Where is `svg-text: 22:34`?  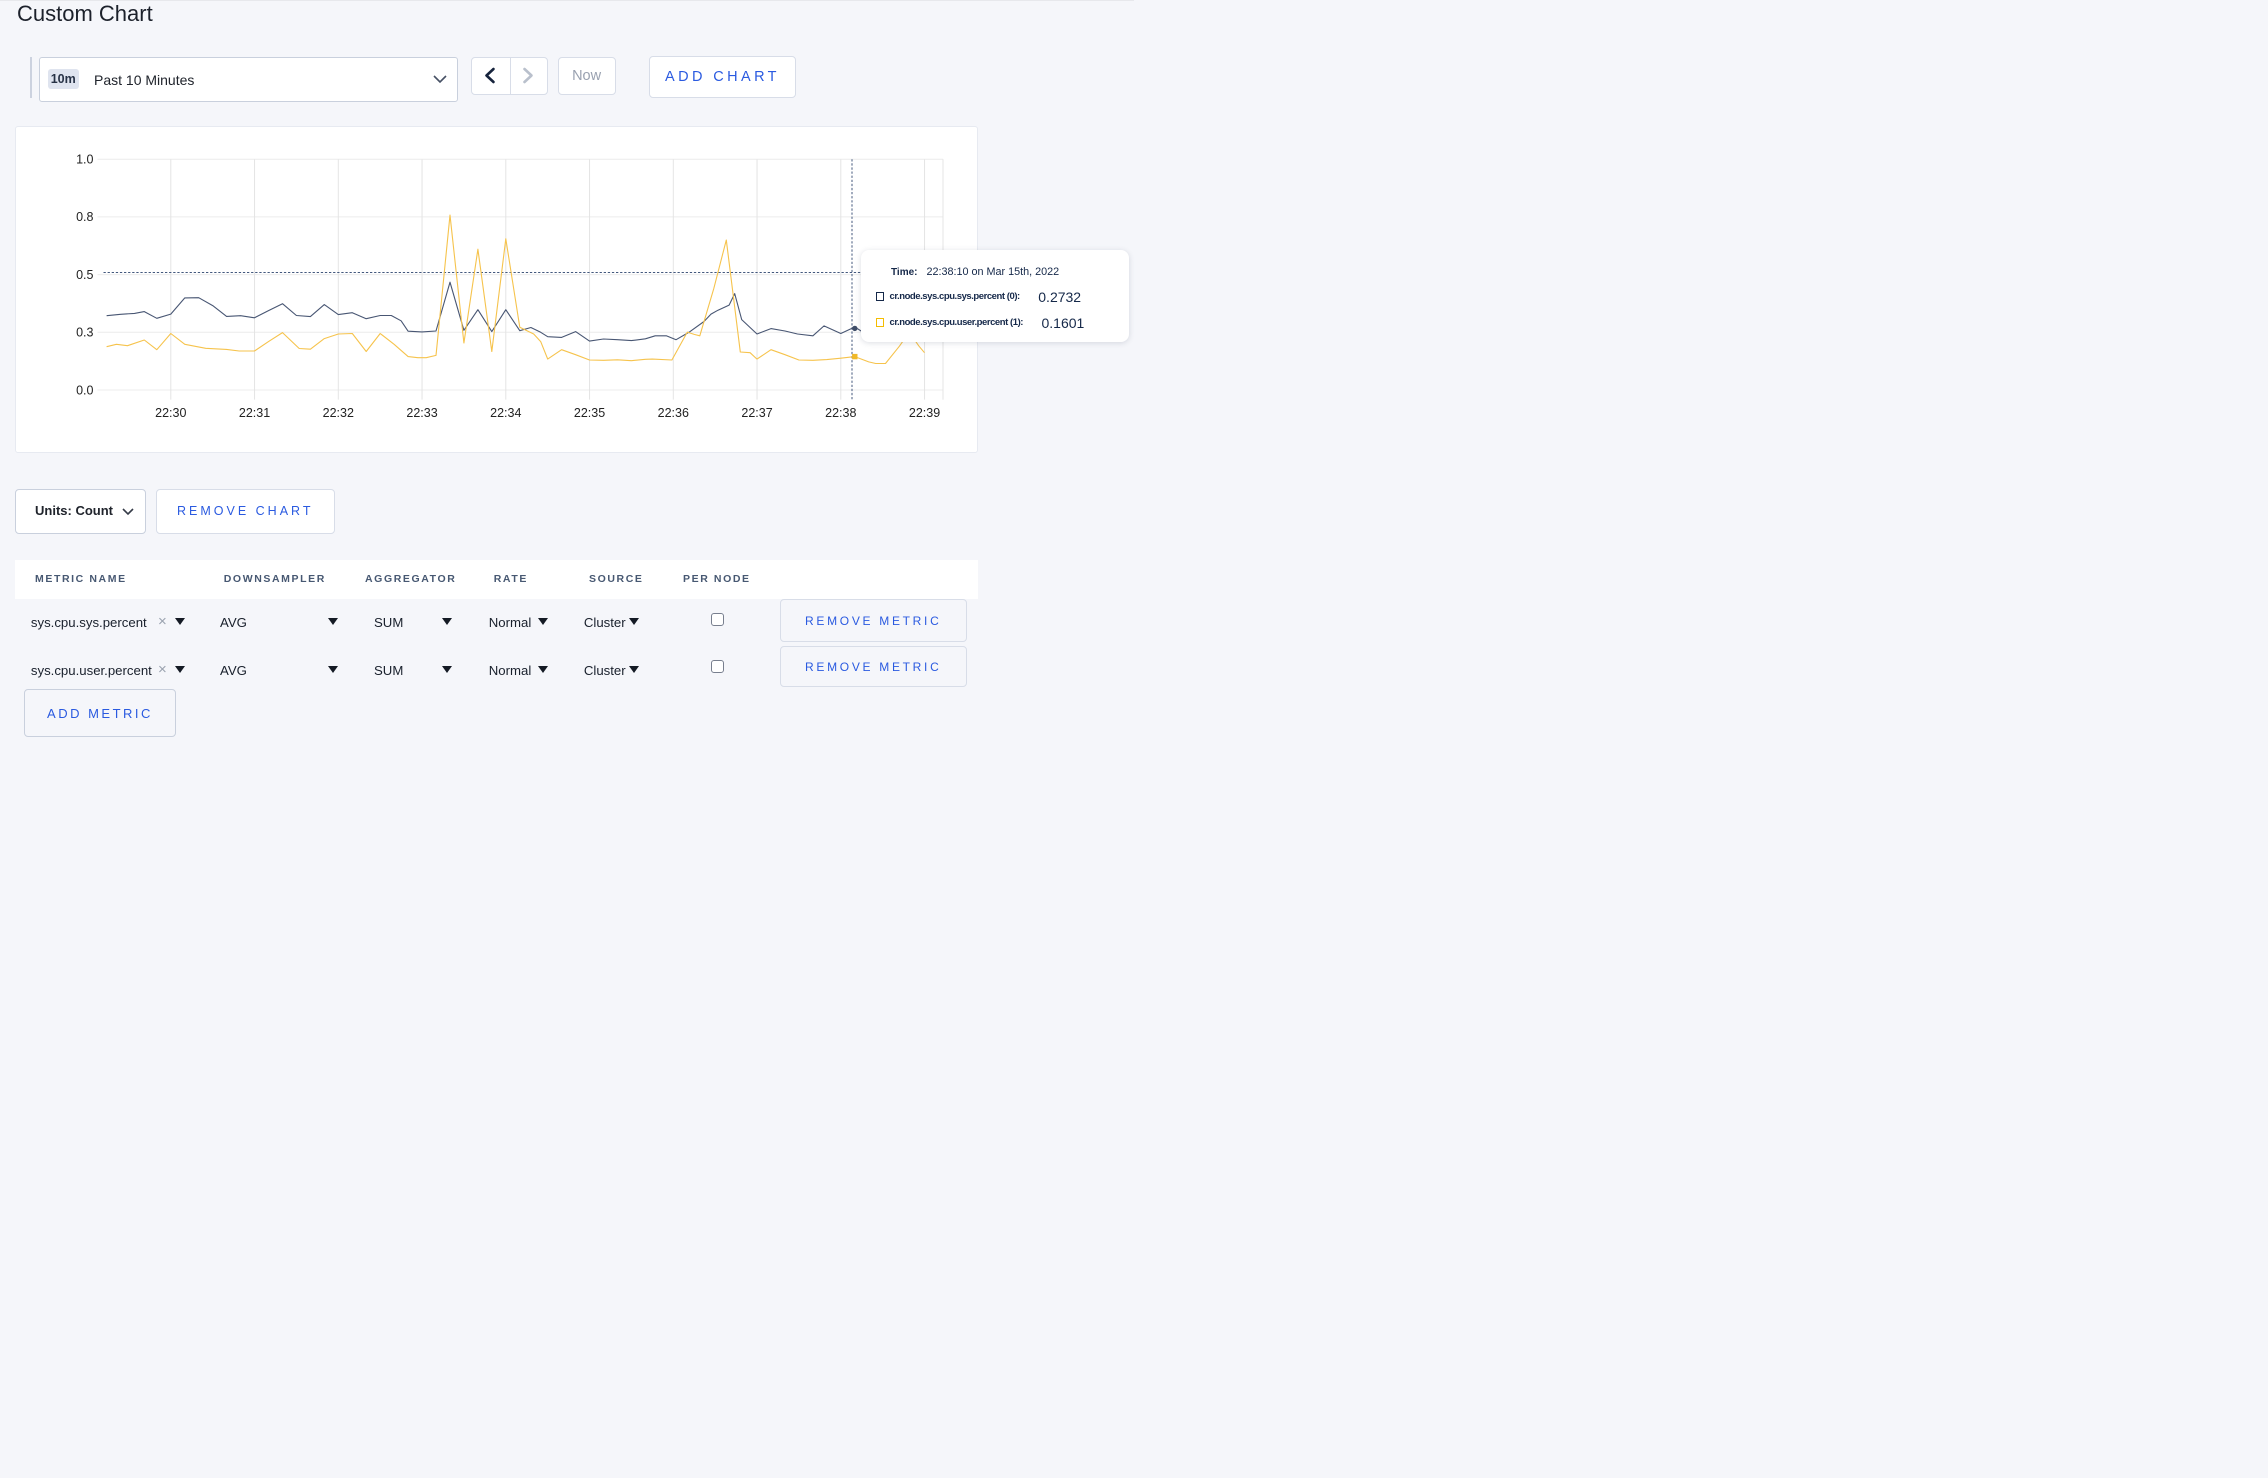 svg-text: 22:34 is located at coordinates (505, 413).